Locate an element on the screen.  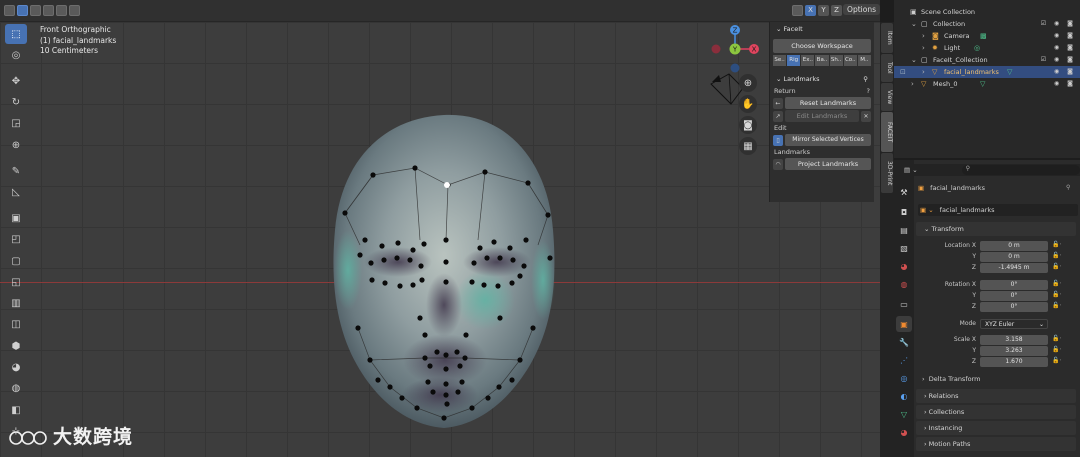
rotation-z-field: 0° is located at coordinates (1014, 307).